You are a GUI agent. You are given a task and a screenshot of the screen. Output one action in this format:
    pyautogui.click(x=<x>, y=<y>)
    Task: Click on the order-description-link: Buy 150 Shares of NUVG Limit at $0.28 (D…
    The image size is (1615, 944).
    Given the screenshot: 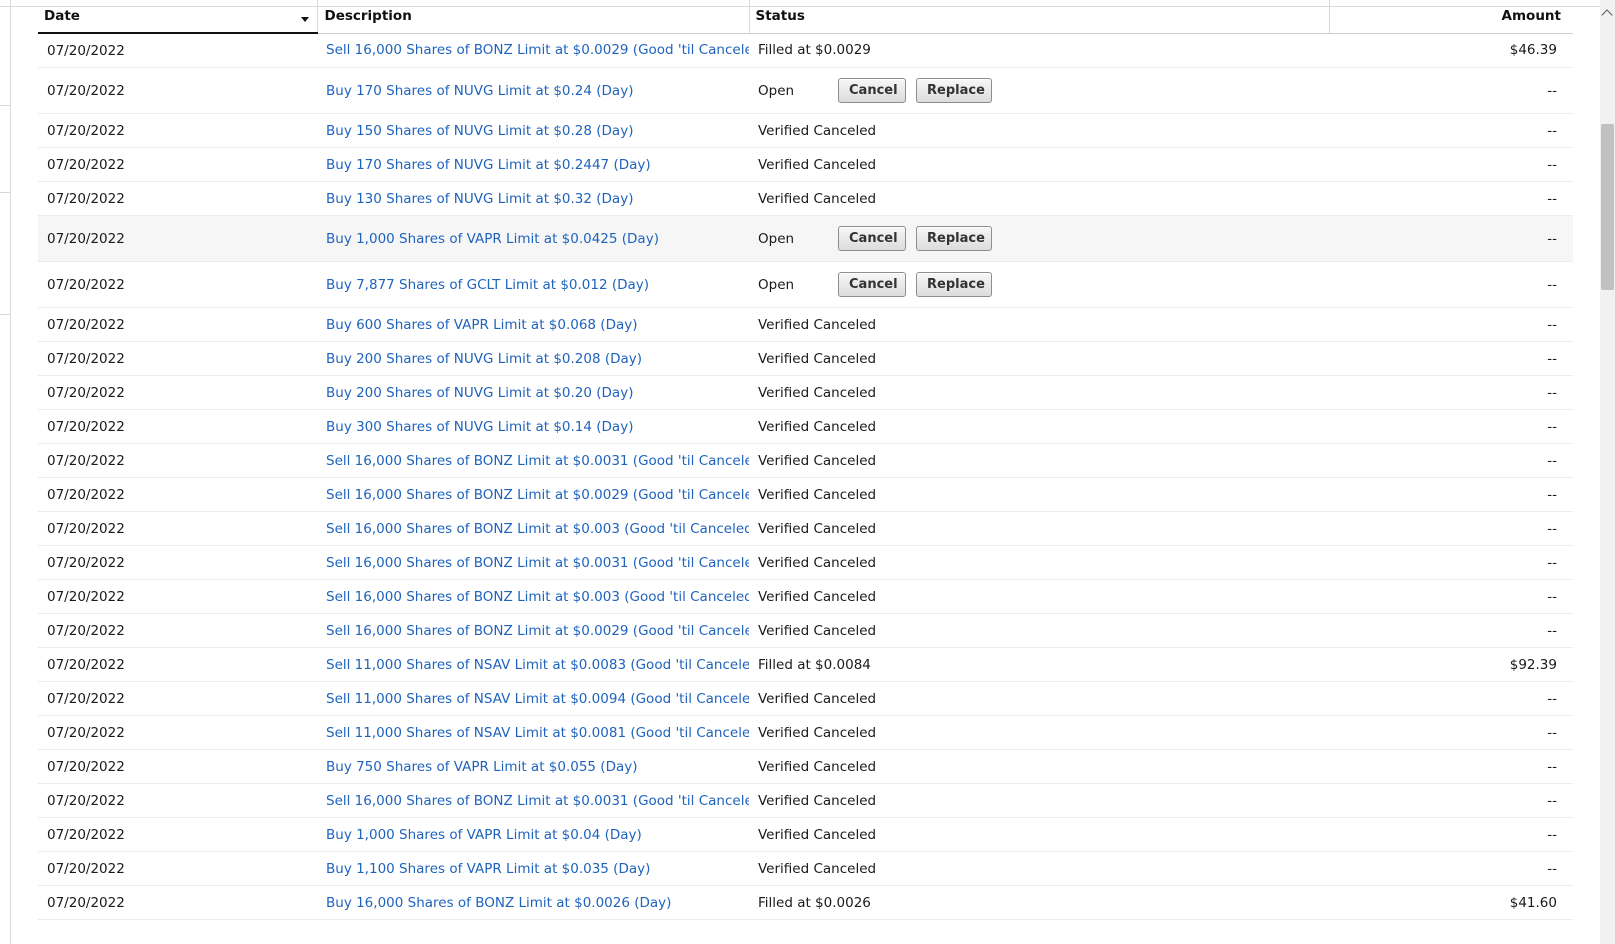 What is the action you would take?
    pyautogui.click(x=479, y=131)
    